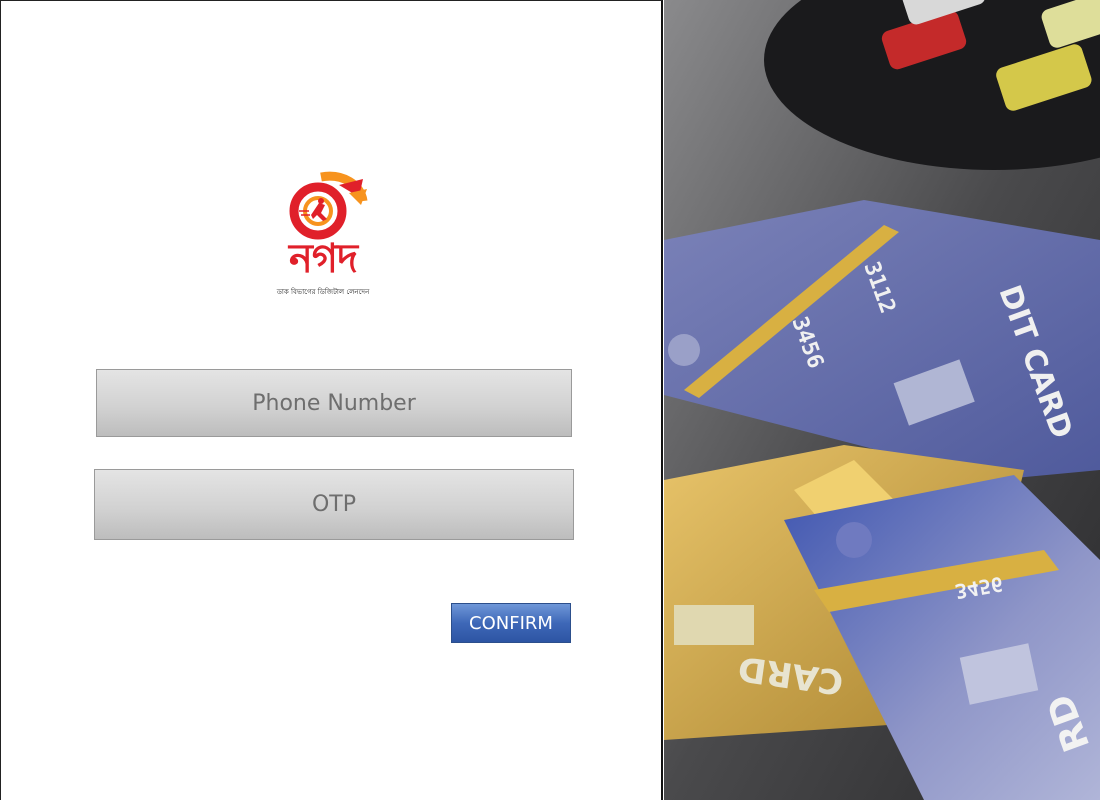 The image size is (1100, 800). I want to click on phone-number-input, so click(334, 403).